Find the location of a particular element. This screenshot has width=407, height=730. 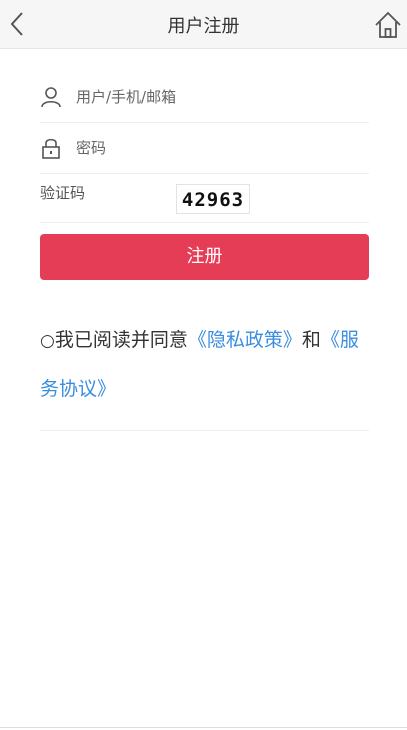

account-row is located at coordinates (204, 97).